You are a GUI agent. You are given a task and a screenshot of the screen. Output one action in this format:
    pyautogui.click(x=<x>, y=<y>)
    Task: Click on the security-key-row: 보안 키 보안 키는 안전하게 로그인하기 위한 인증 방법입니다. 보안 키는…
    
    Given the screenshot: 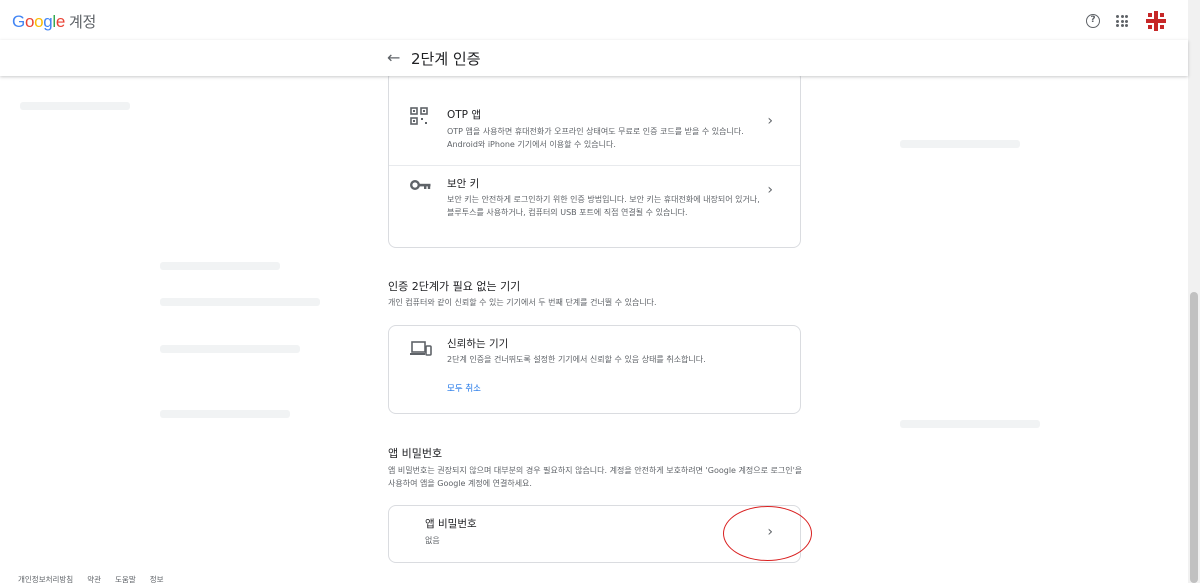 What is the action you would take?
    pyautogui.click(x=594, y=207)
    